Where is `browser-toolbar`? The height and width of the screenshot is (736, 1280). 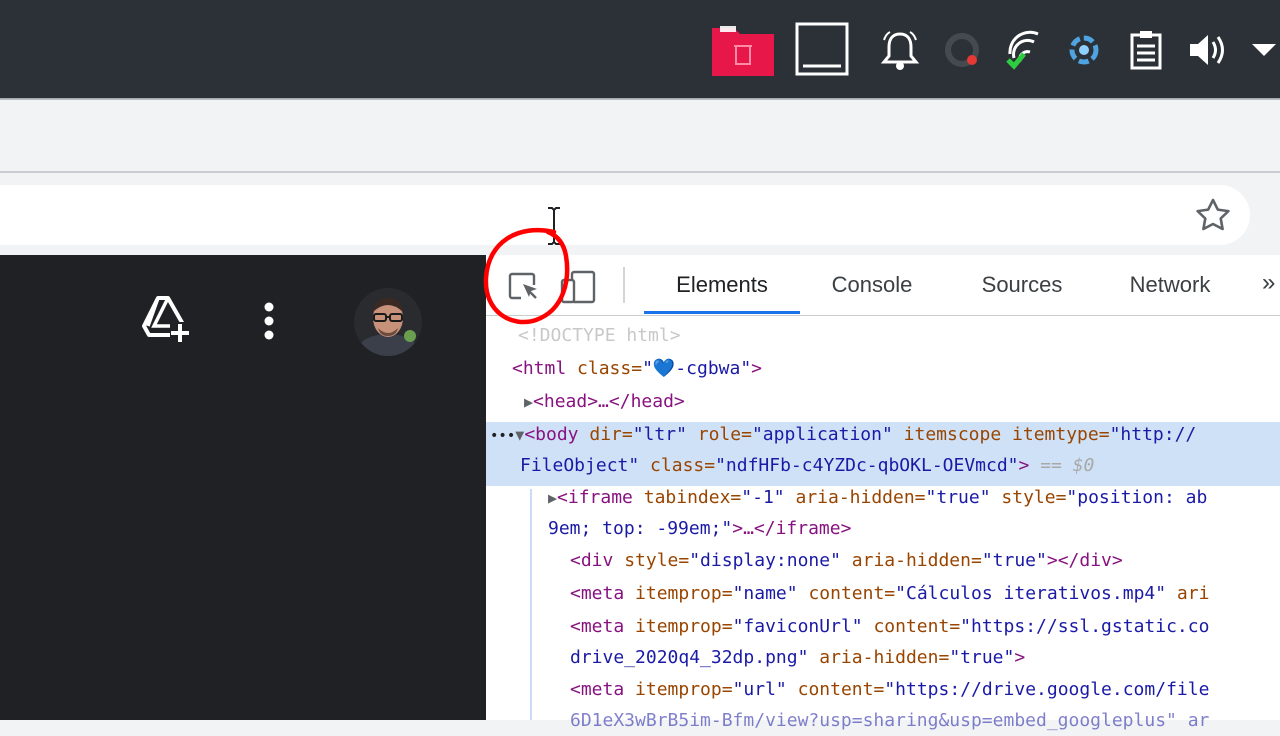
browser-toolbar is located at coordinates (640, 214).